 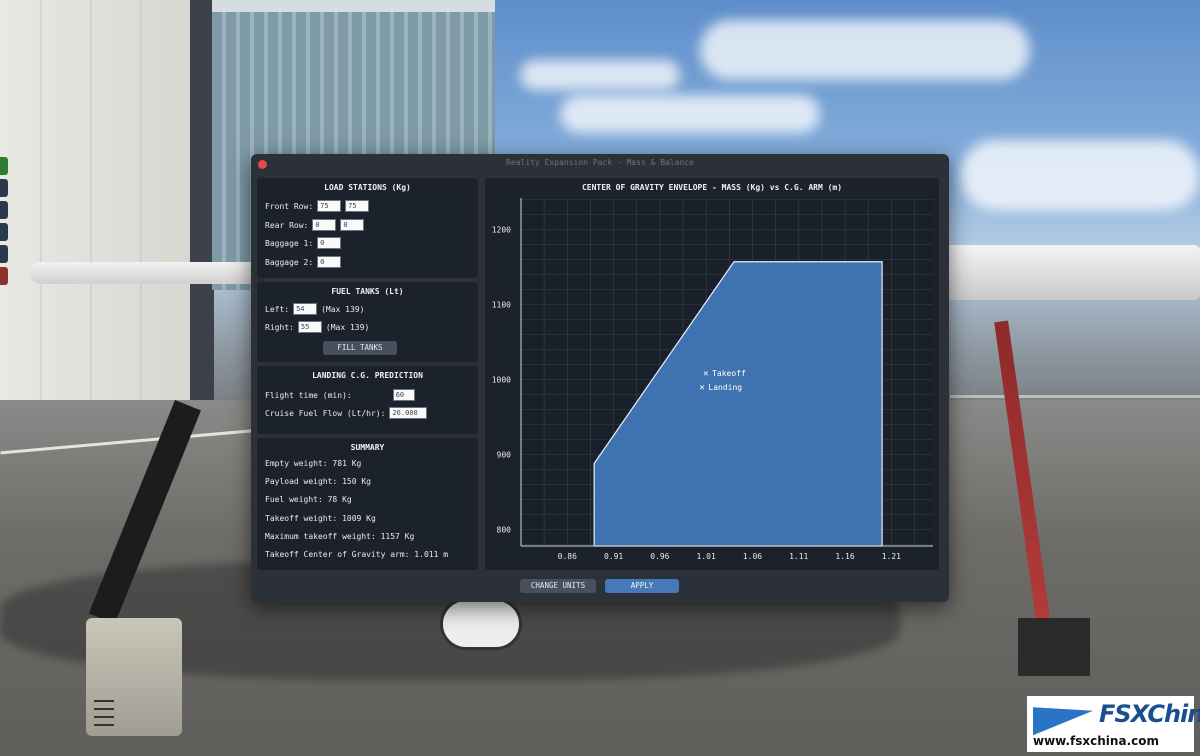 I want to click on baggage-2-label: Baggage 2:, so click(x=289, y=262).